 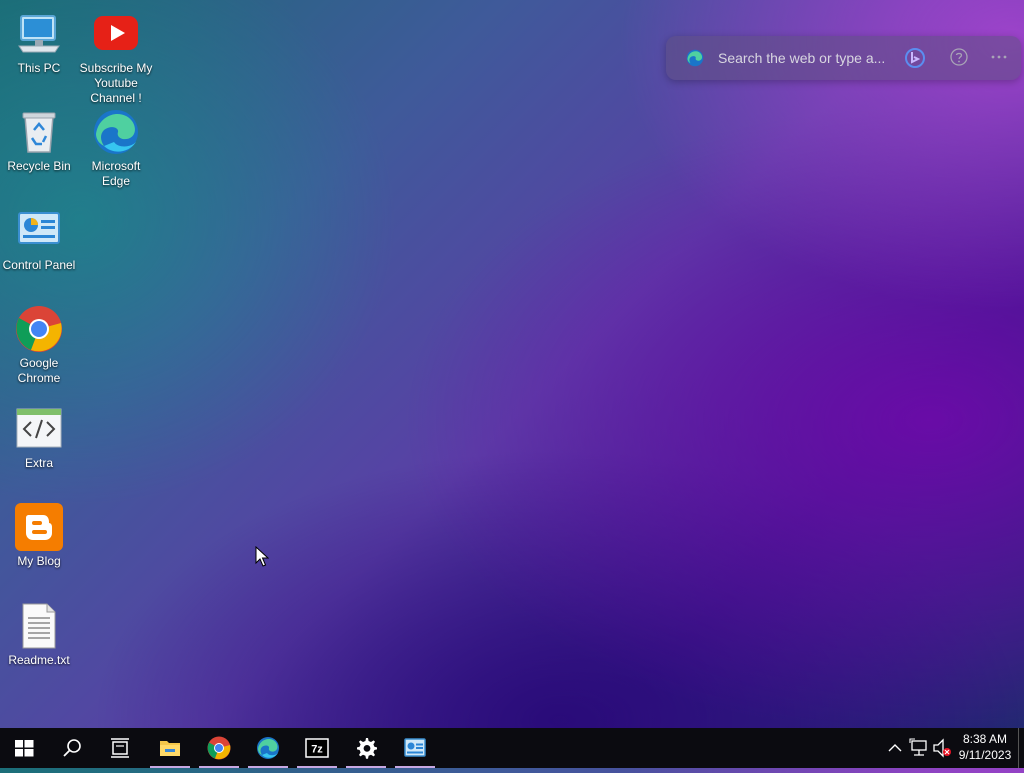 What do you see at coordinates (915, 58) in the screenshot?
I see `bing-icon` at bounding box center [915, 58].